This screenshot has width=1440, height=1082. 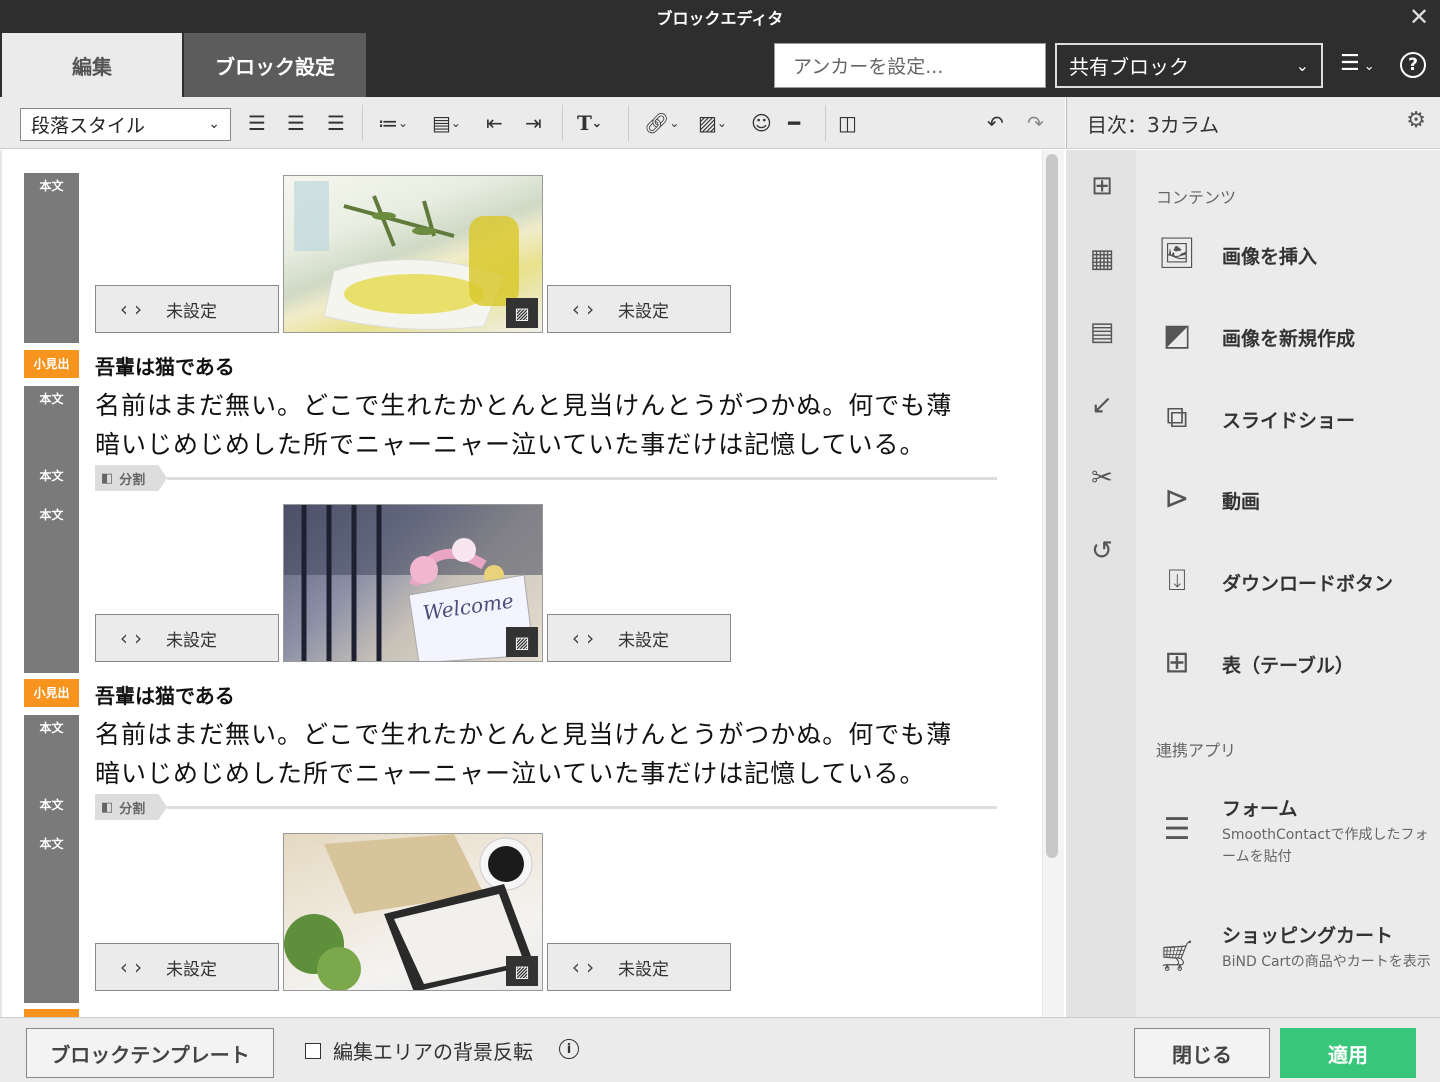 What do you see at coordinates (510, 773) in the screenshot?
I see `body-line: 暗いじめじめした所でニャーニャー泣いていた事だけは記憶している。` at bounding box center [510, 773].